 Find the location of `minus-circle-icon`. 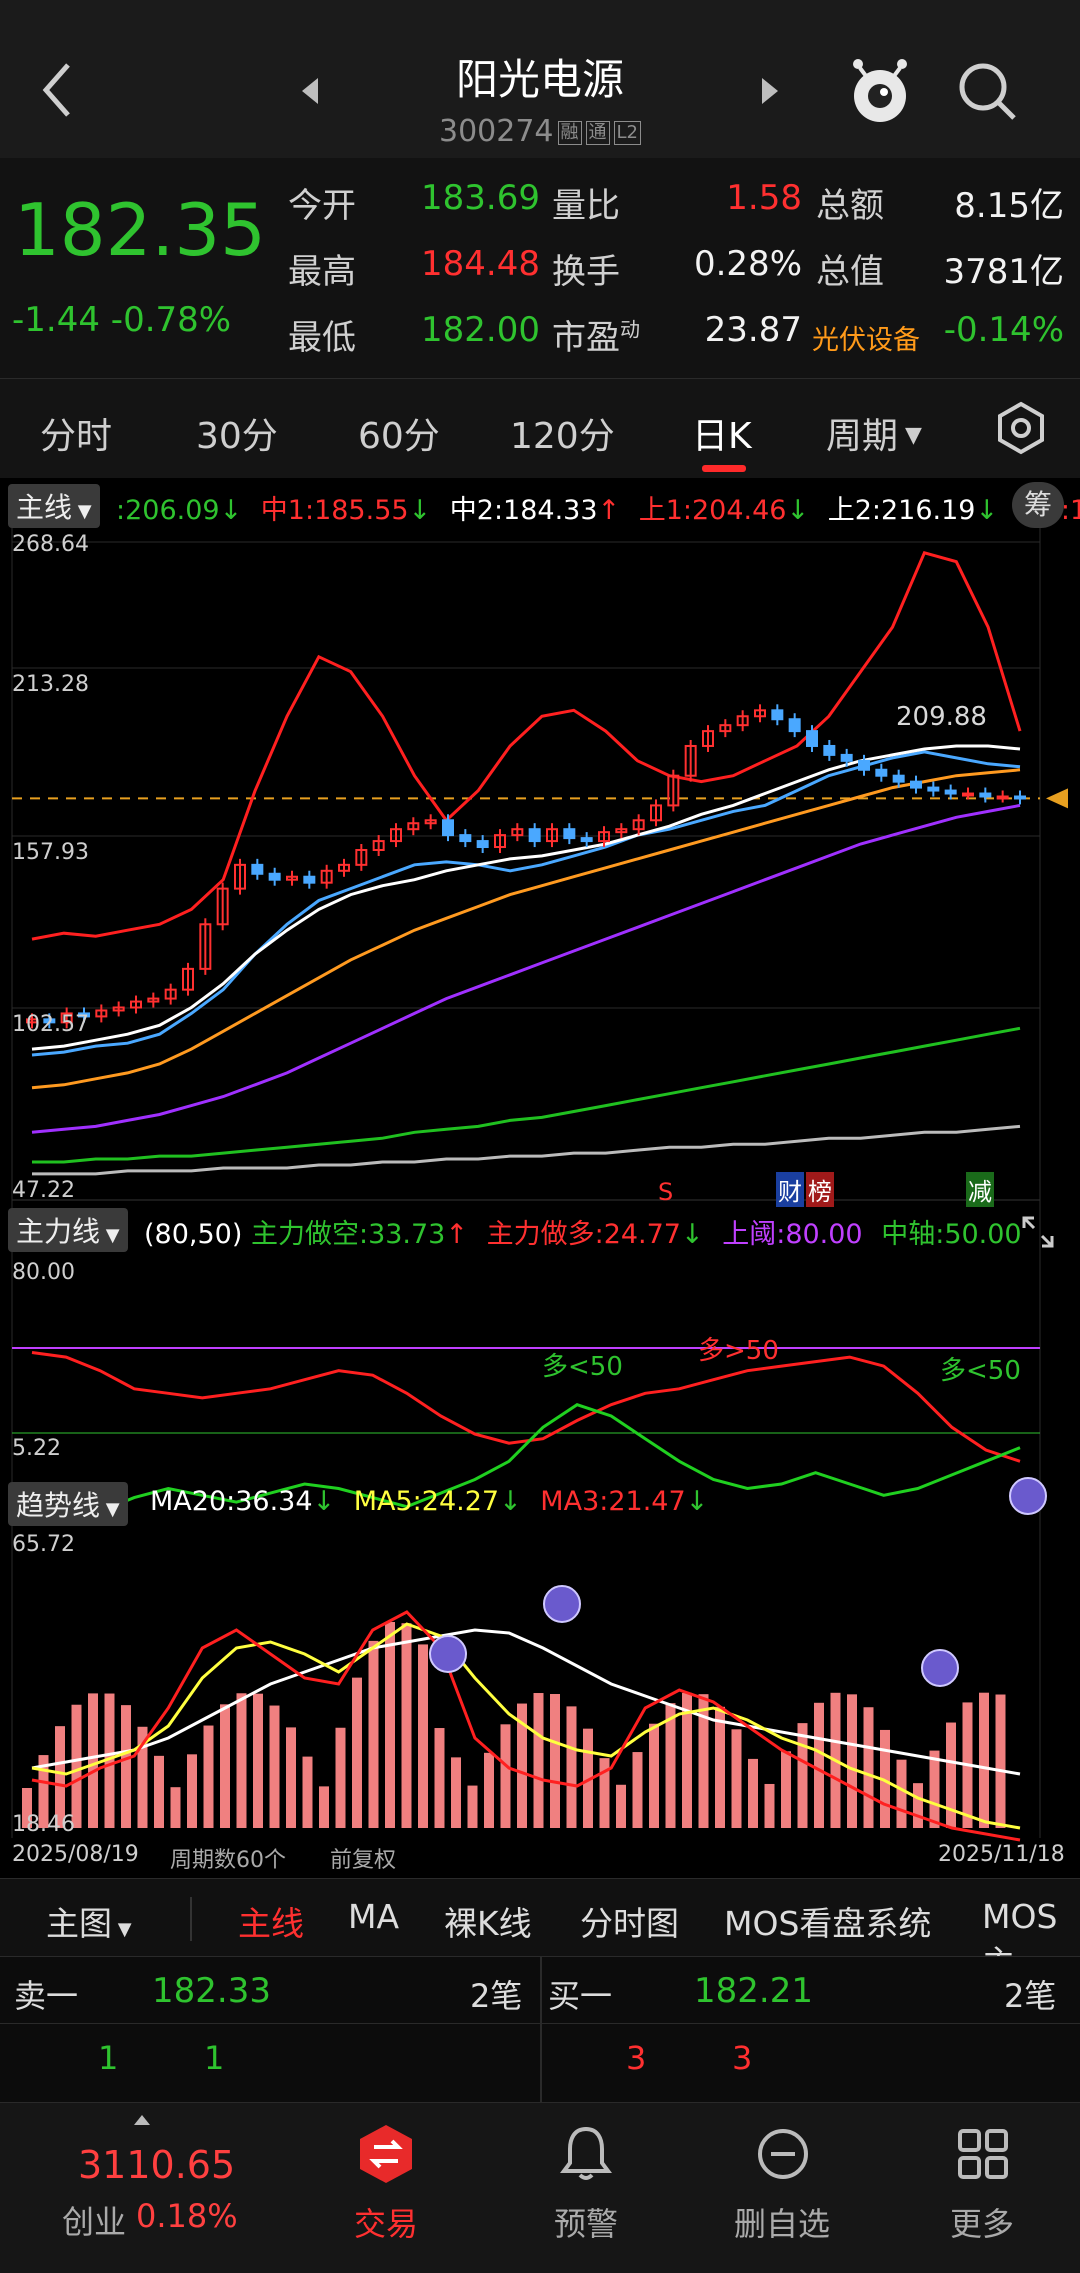

minus-circle-icon is located at coordinates (783, 2154).